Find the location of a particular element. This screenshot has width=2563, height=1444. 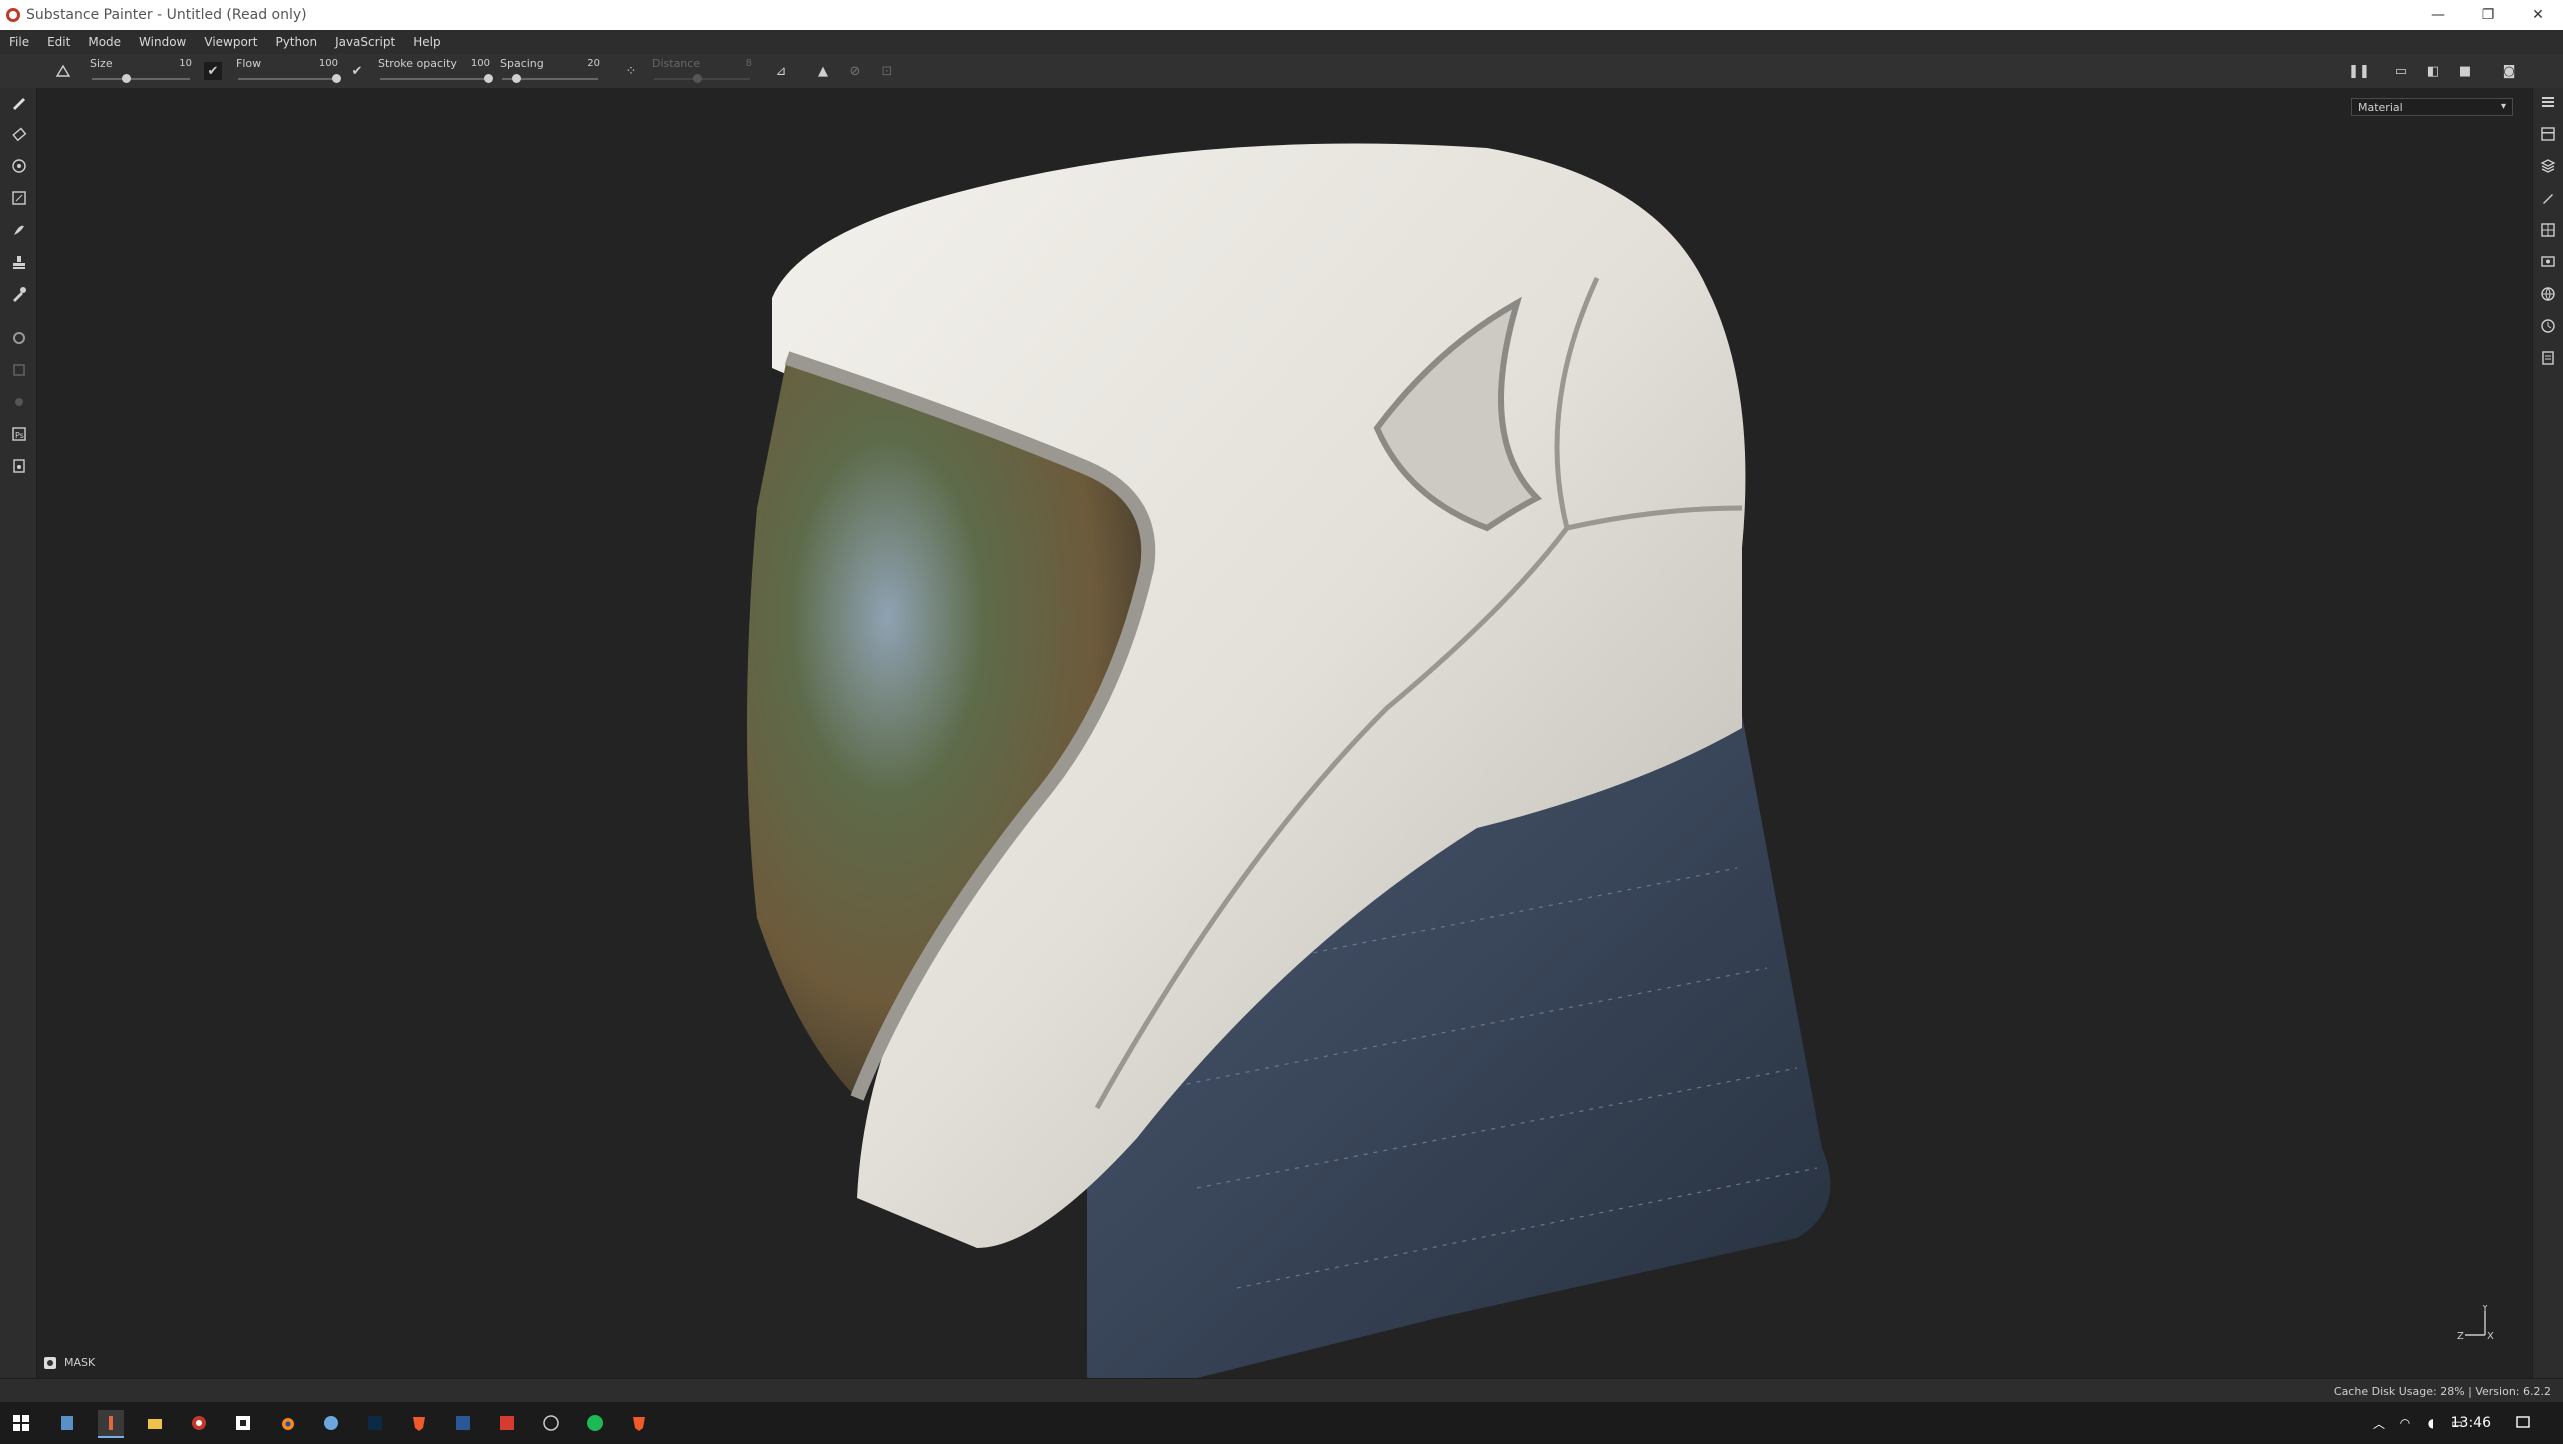

size-label: Size is located at coordinates (101, 63).